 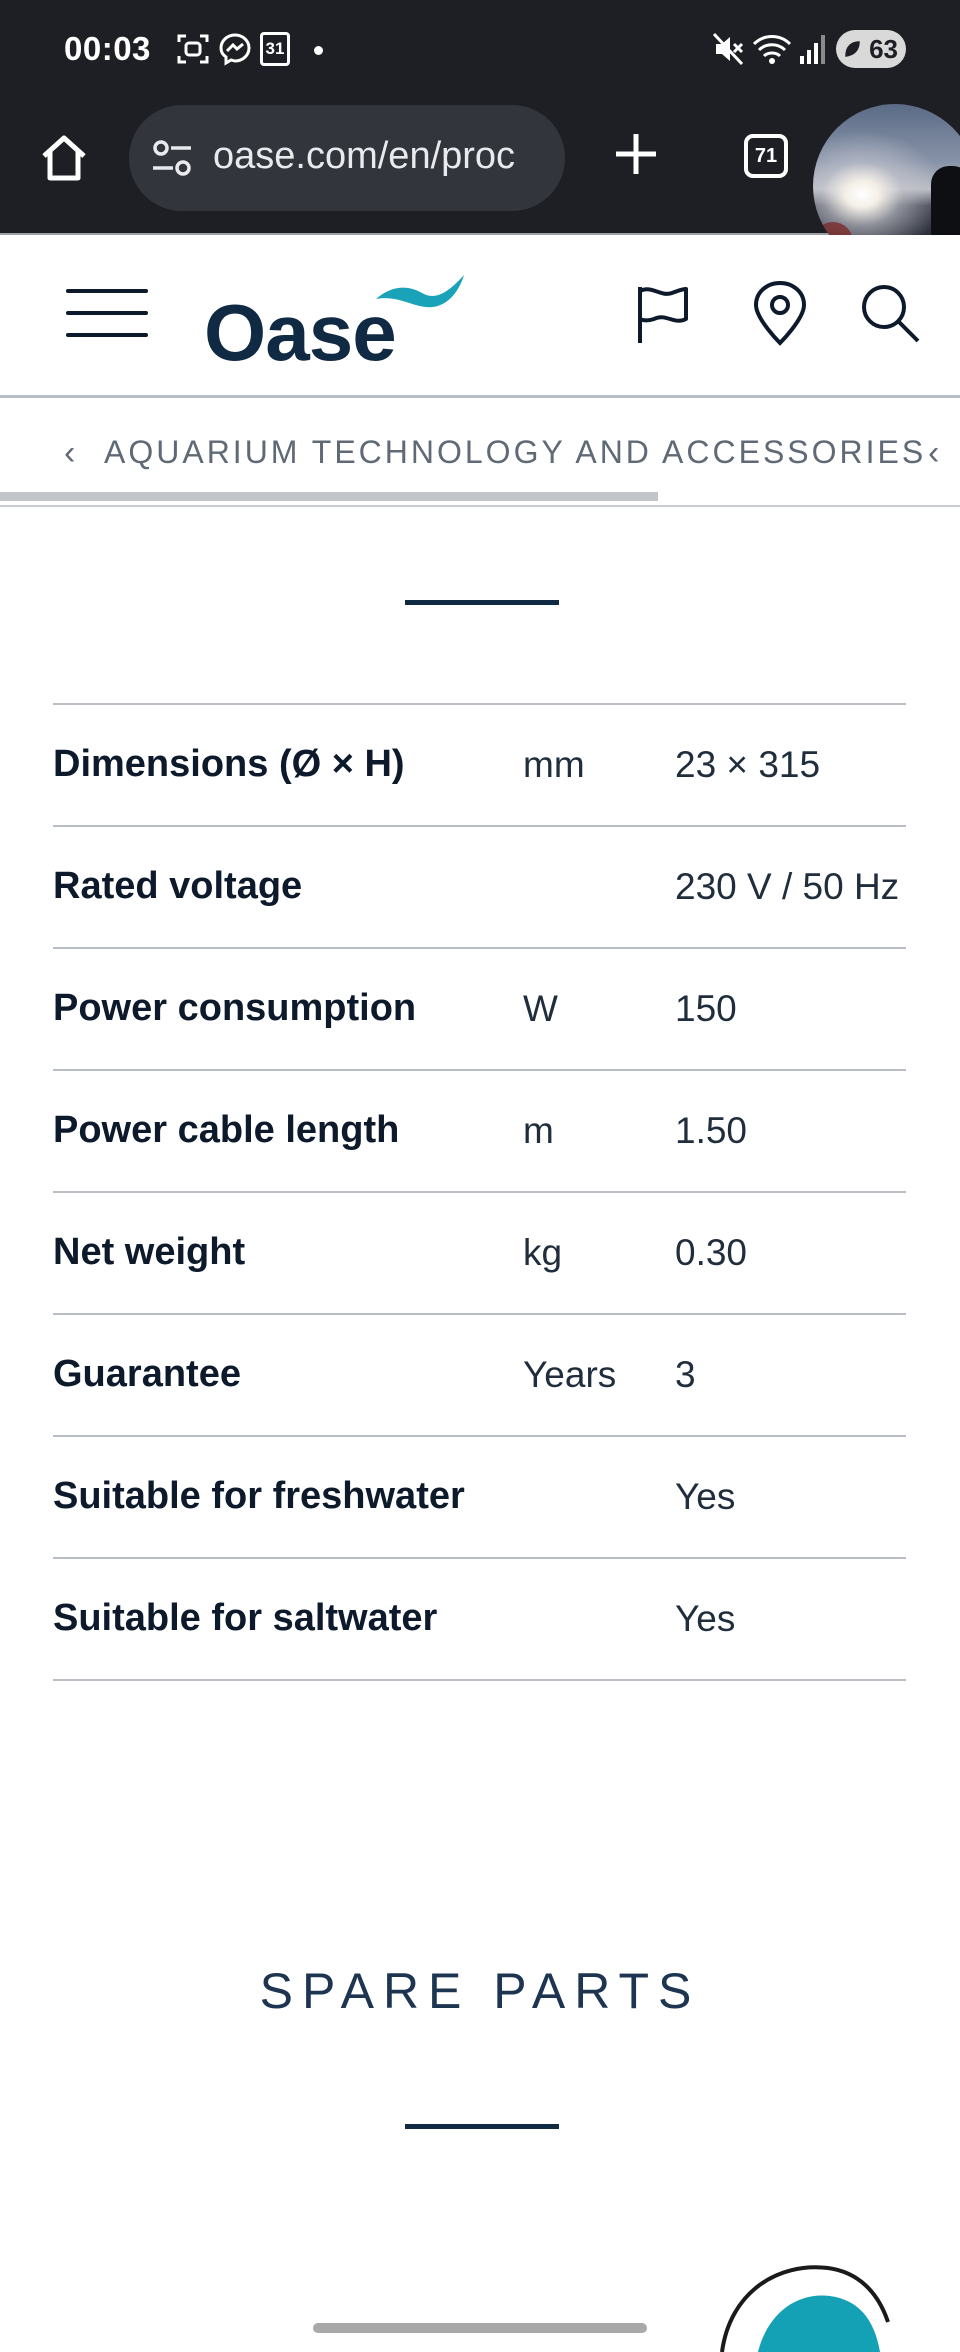 I want to click on spec-value: 230 V / 50 Hz, so click(x=787, y=886).